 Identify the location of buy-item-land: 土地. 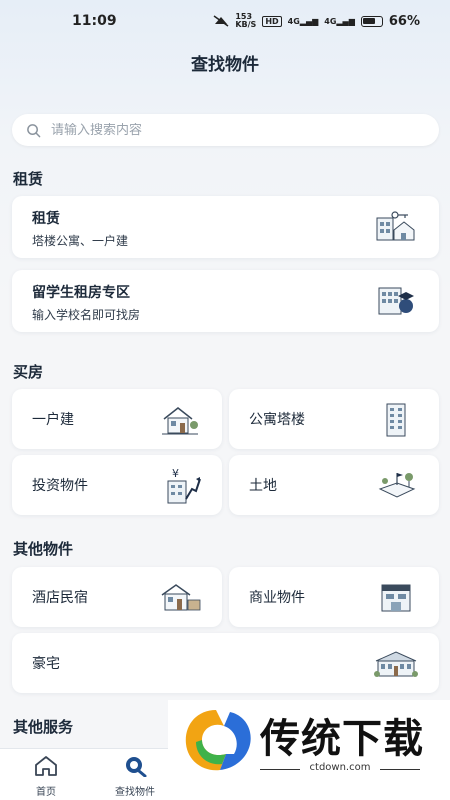
(334, 485).